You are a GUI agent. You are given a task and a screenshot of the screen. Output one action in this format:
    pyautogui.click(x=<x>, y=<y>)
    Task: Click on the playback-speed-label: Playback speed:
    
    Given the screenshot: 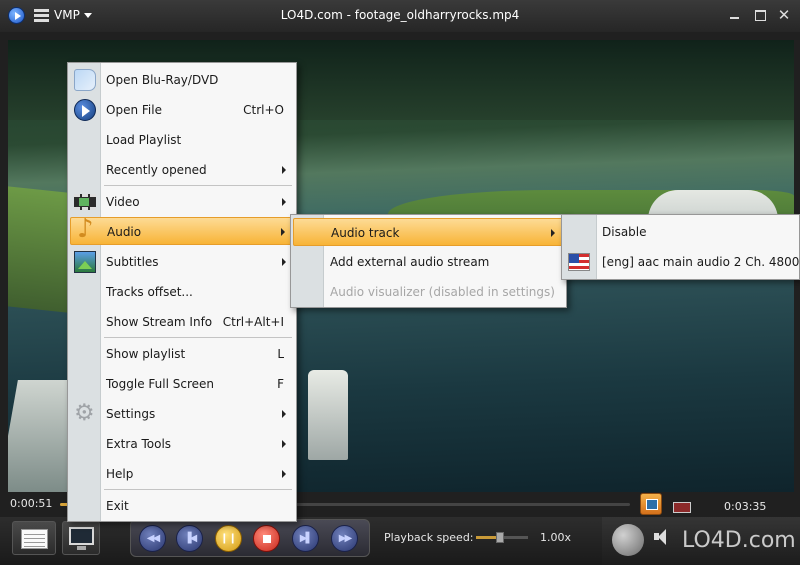 What is the action you would take?
    pyautogui.click(x=429, y=537)
    